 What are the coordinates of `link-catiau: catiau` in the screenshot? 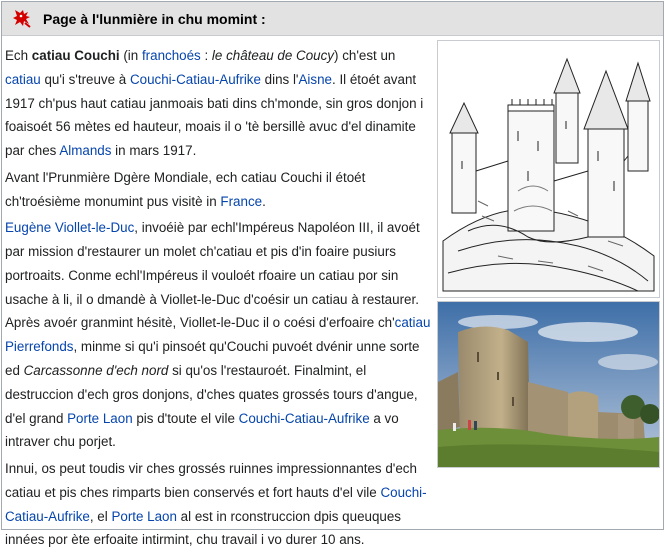 It's located at (23, 79).